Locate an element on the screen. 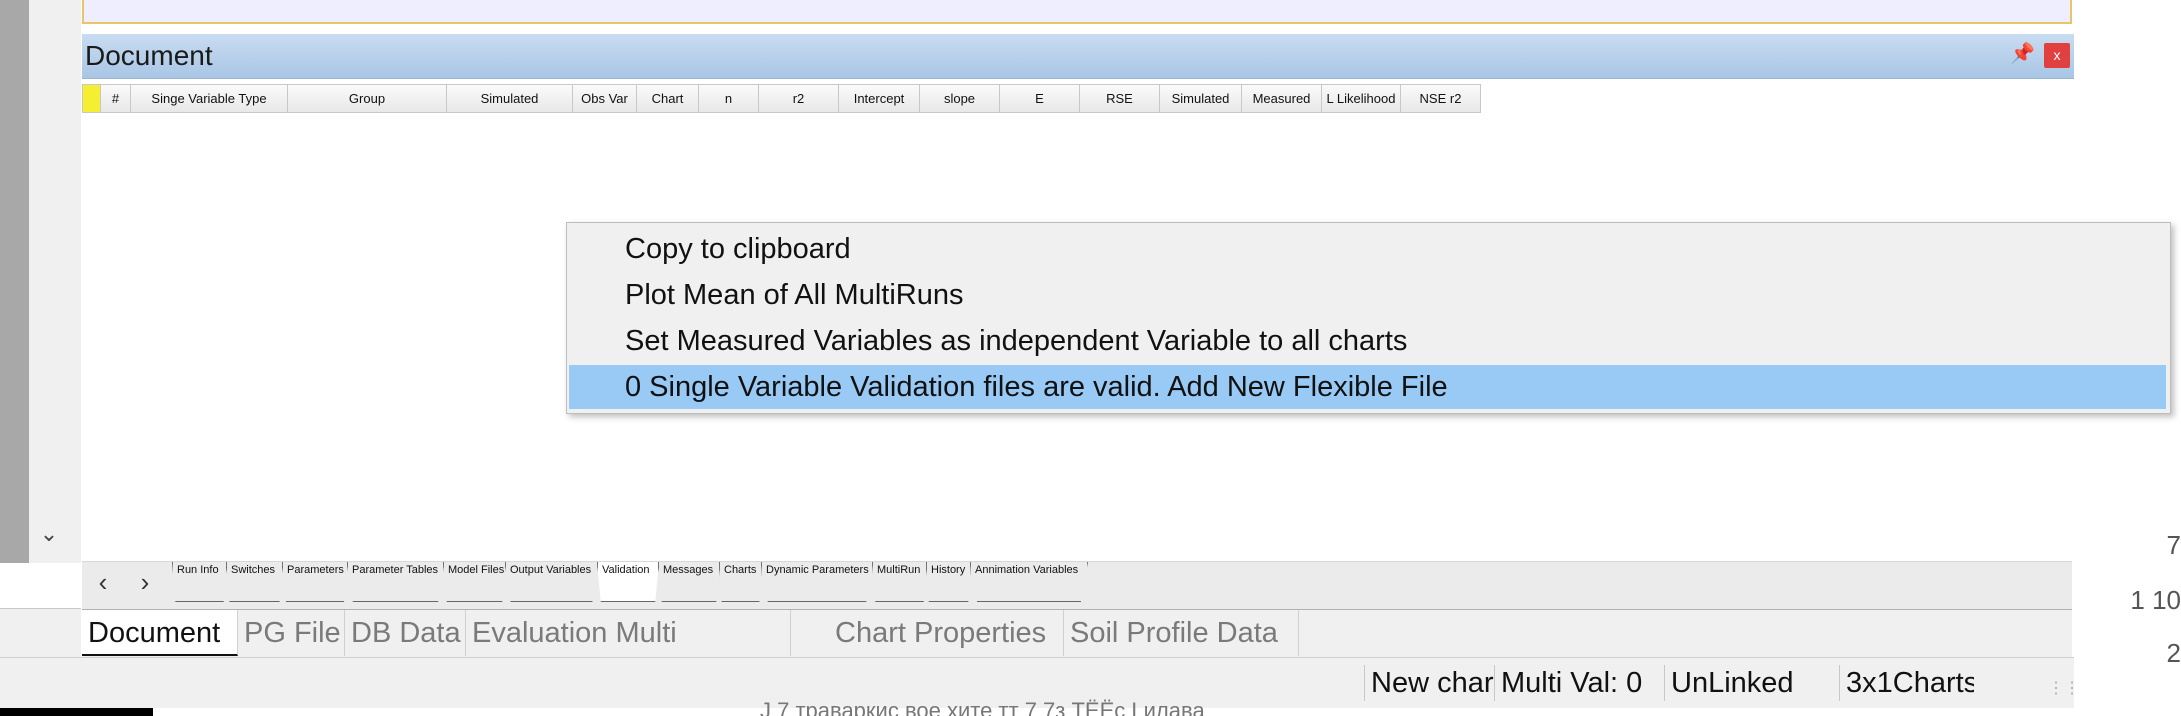 This screenshot has height=716, width=2181. background-number: 2 is located at coordinates (2173, 653).